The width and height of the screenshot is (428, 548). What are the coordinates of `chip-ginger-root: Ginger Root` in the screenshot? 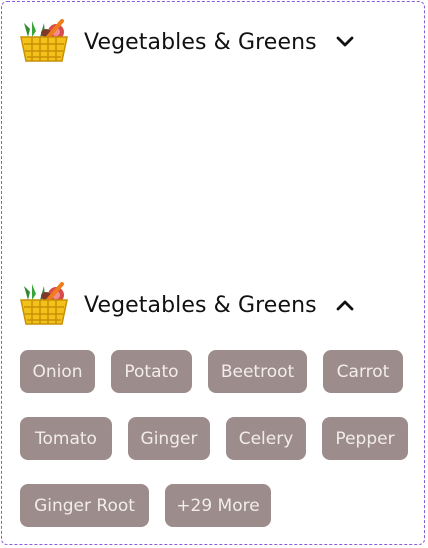 It's located at (84, 505).